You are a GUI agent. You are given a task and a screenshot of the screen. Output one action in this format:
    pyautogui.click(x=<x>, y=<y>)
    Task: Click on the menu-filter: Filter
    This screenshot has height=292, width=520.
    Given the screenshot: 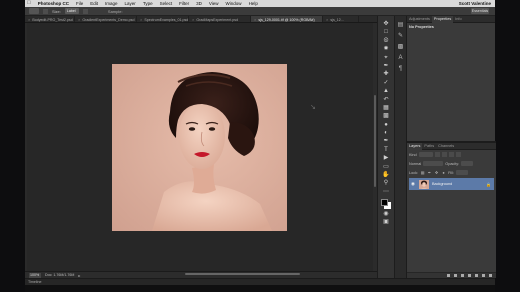 What is the action you would take?
    pyautogui.click(x=184, y=3)
    